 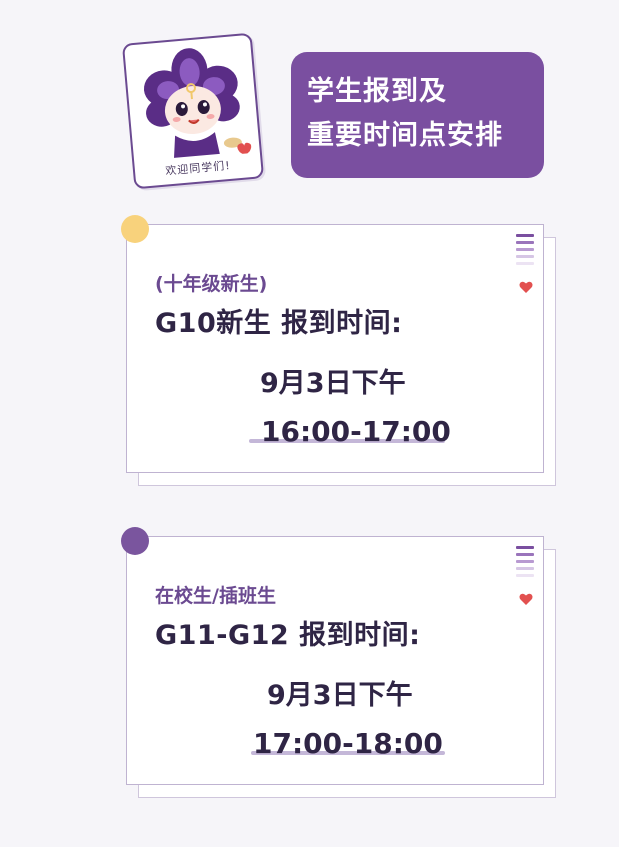 I want to click on card-tag: (十年级新生), so click(x=211, y=284).